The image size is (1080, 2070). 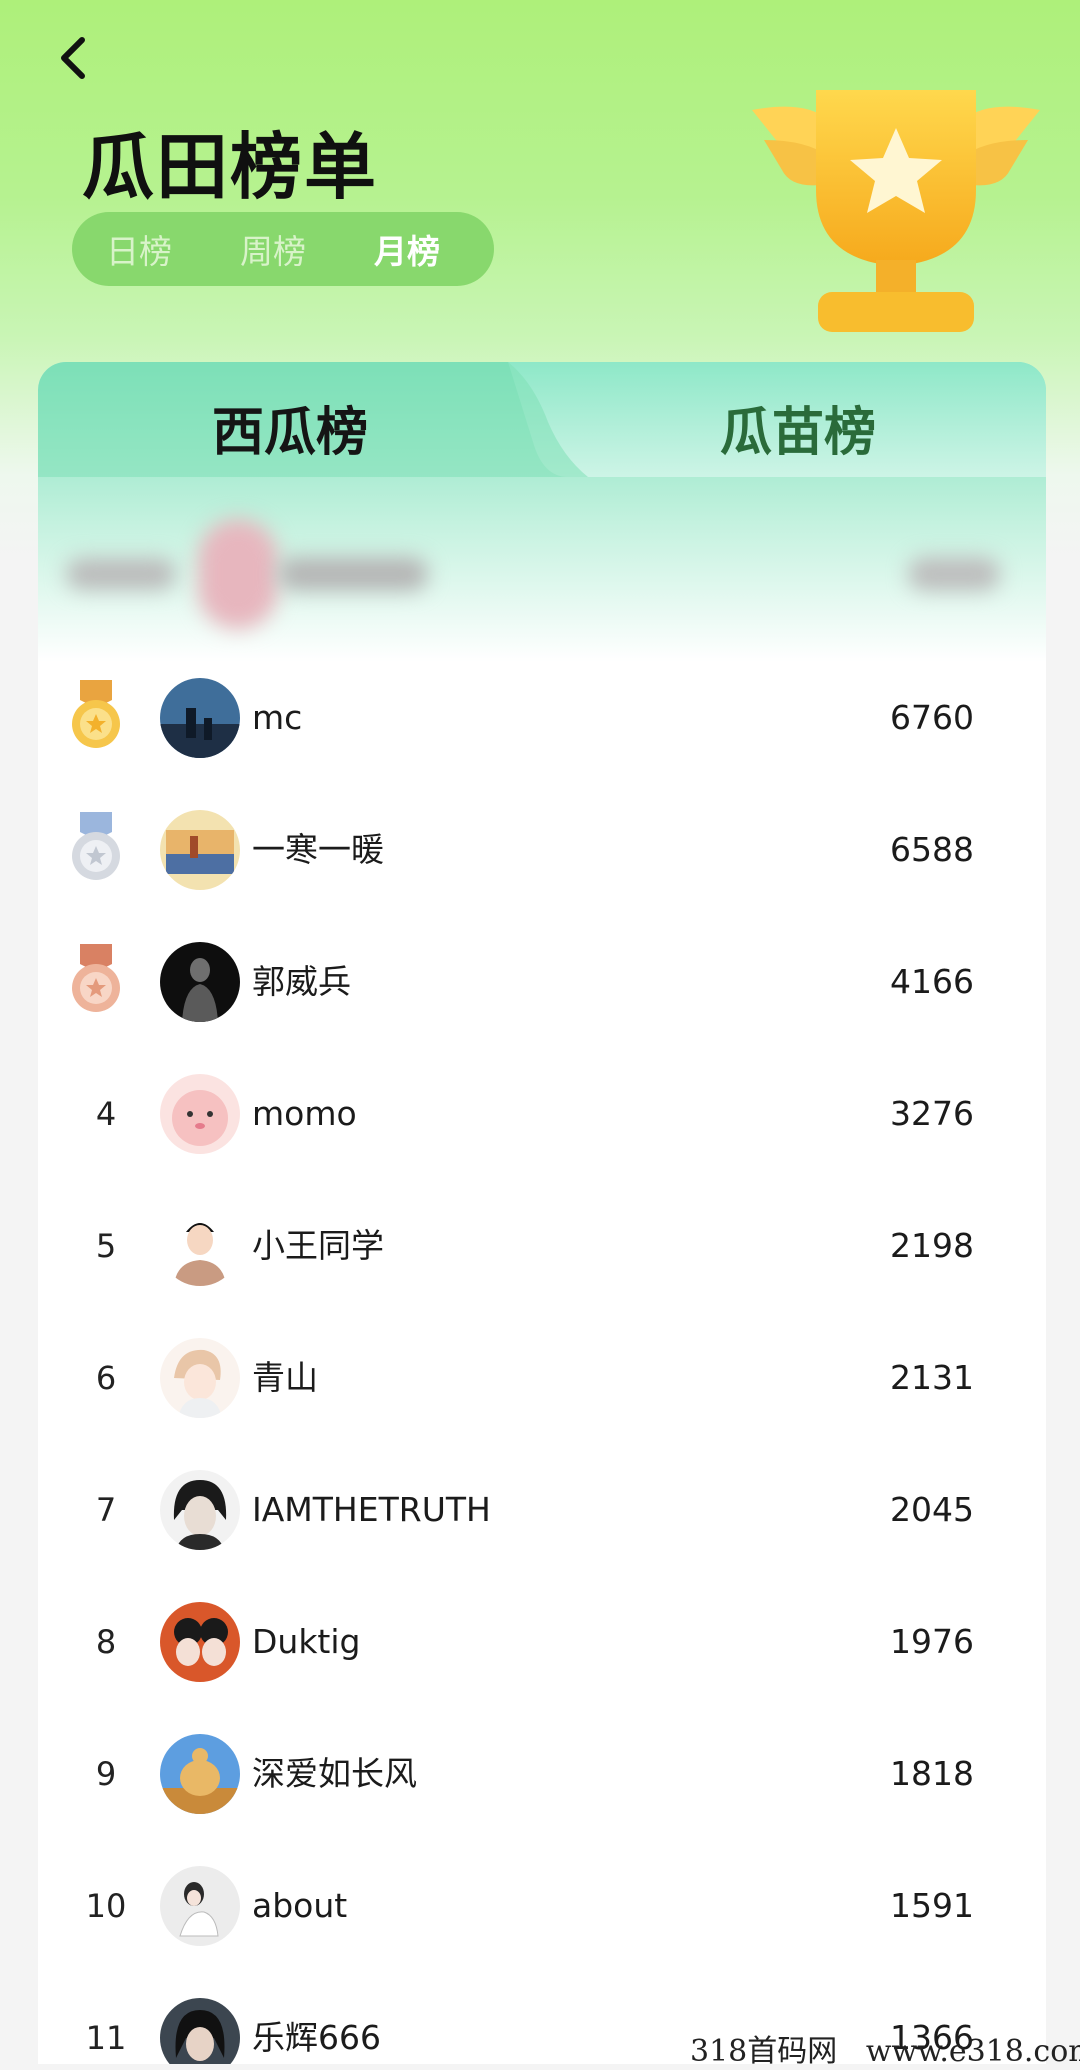 I want to click on user-name: 郭威兵, so click(x=301, y=981).